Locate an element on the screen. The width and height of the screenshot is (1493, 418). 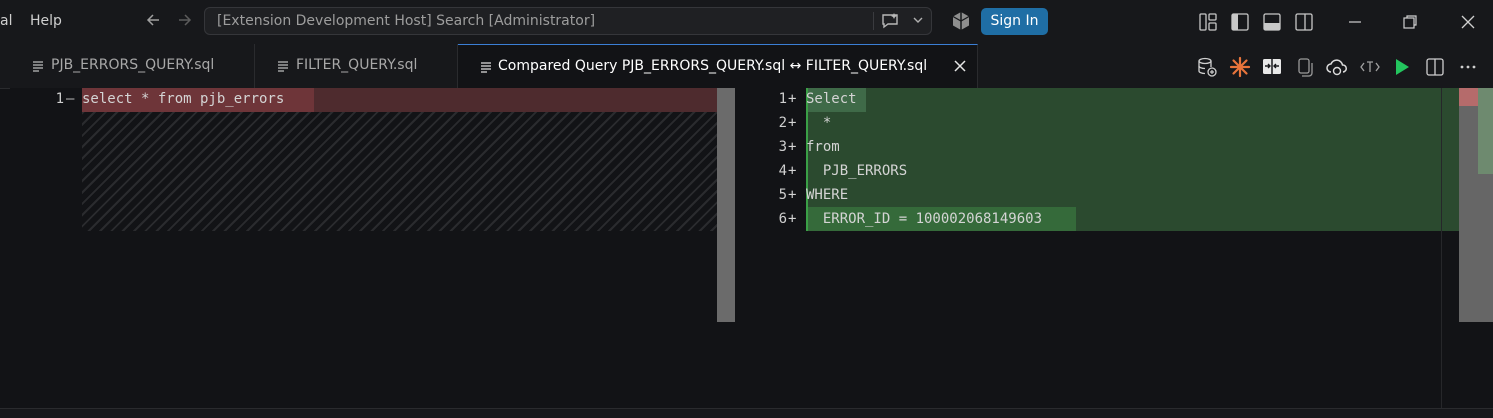
code-line: from is located at coordinates (823, 147).